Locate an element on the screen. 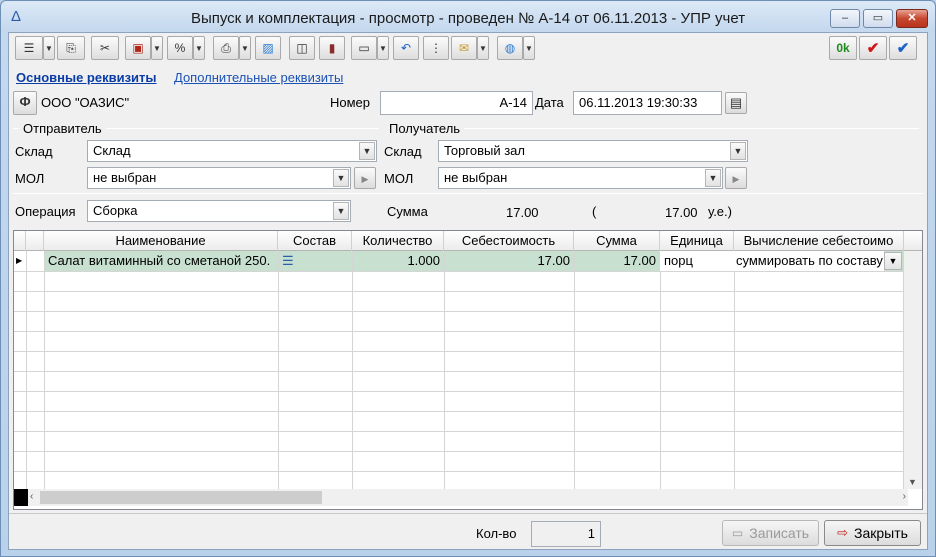  minimize-button: – is located at coordinates (845, 18).